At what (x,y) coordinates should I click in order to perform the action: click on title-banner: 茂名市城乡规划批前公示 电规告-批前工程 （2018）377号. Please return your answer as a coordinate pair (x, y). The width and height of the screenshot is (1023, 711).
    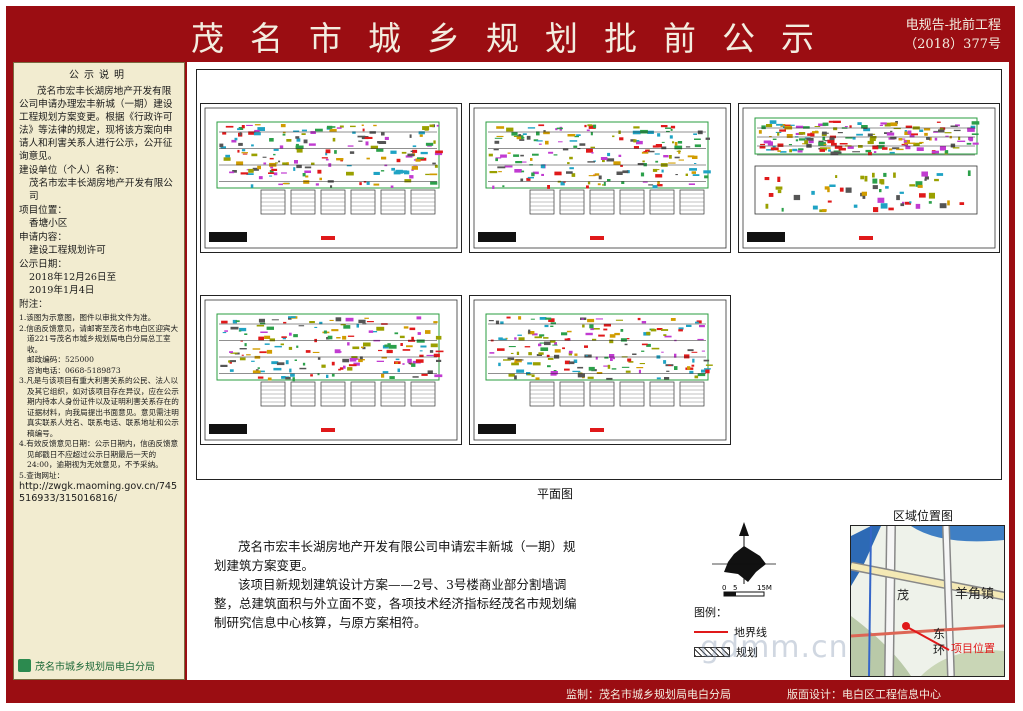
    Looking at the image, I should click on (510, 33).